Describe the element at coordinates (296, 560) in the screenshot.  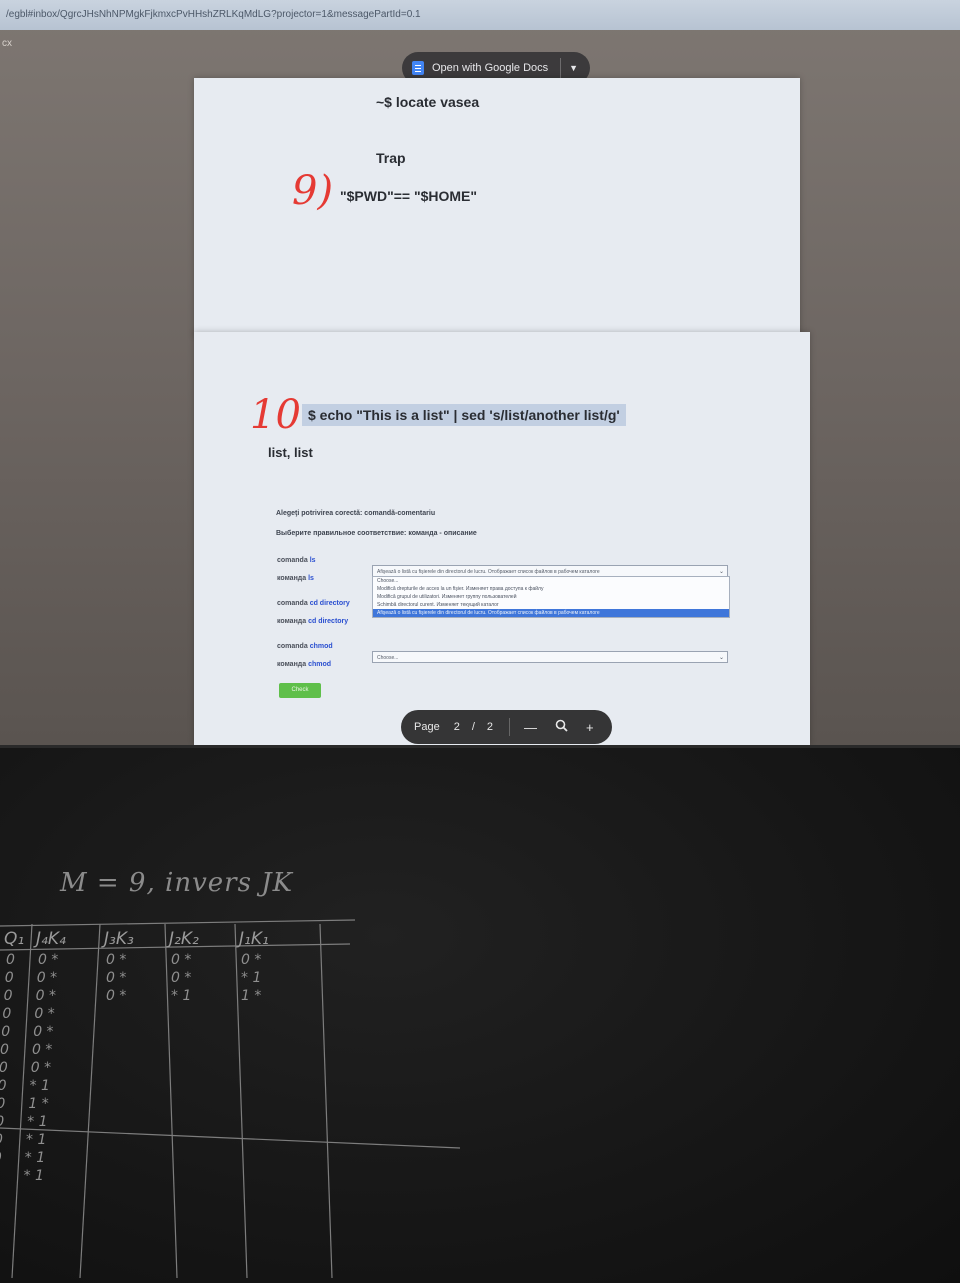
I see `row-ls-label-ro: comanda ls` at that location.